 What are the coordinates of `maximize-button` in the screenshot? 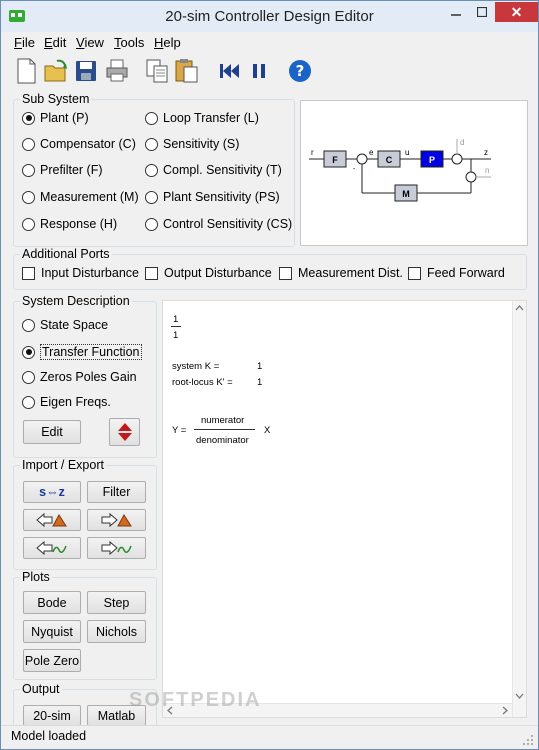 It's located at (482, 12).